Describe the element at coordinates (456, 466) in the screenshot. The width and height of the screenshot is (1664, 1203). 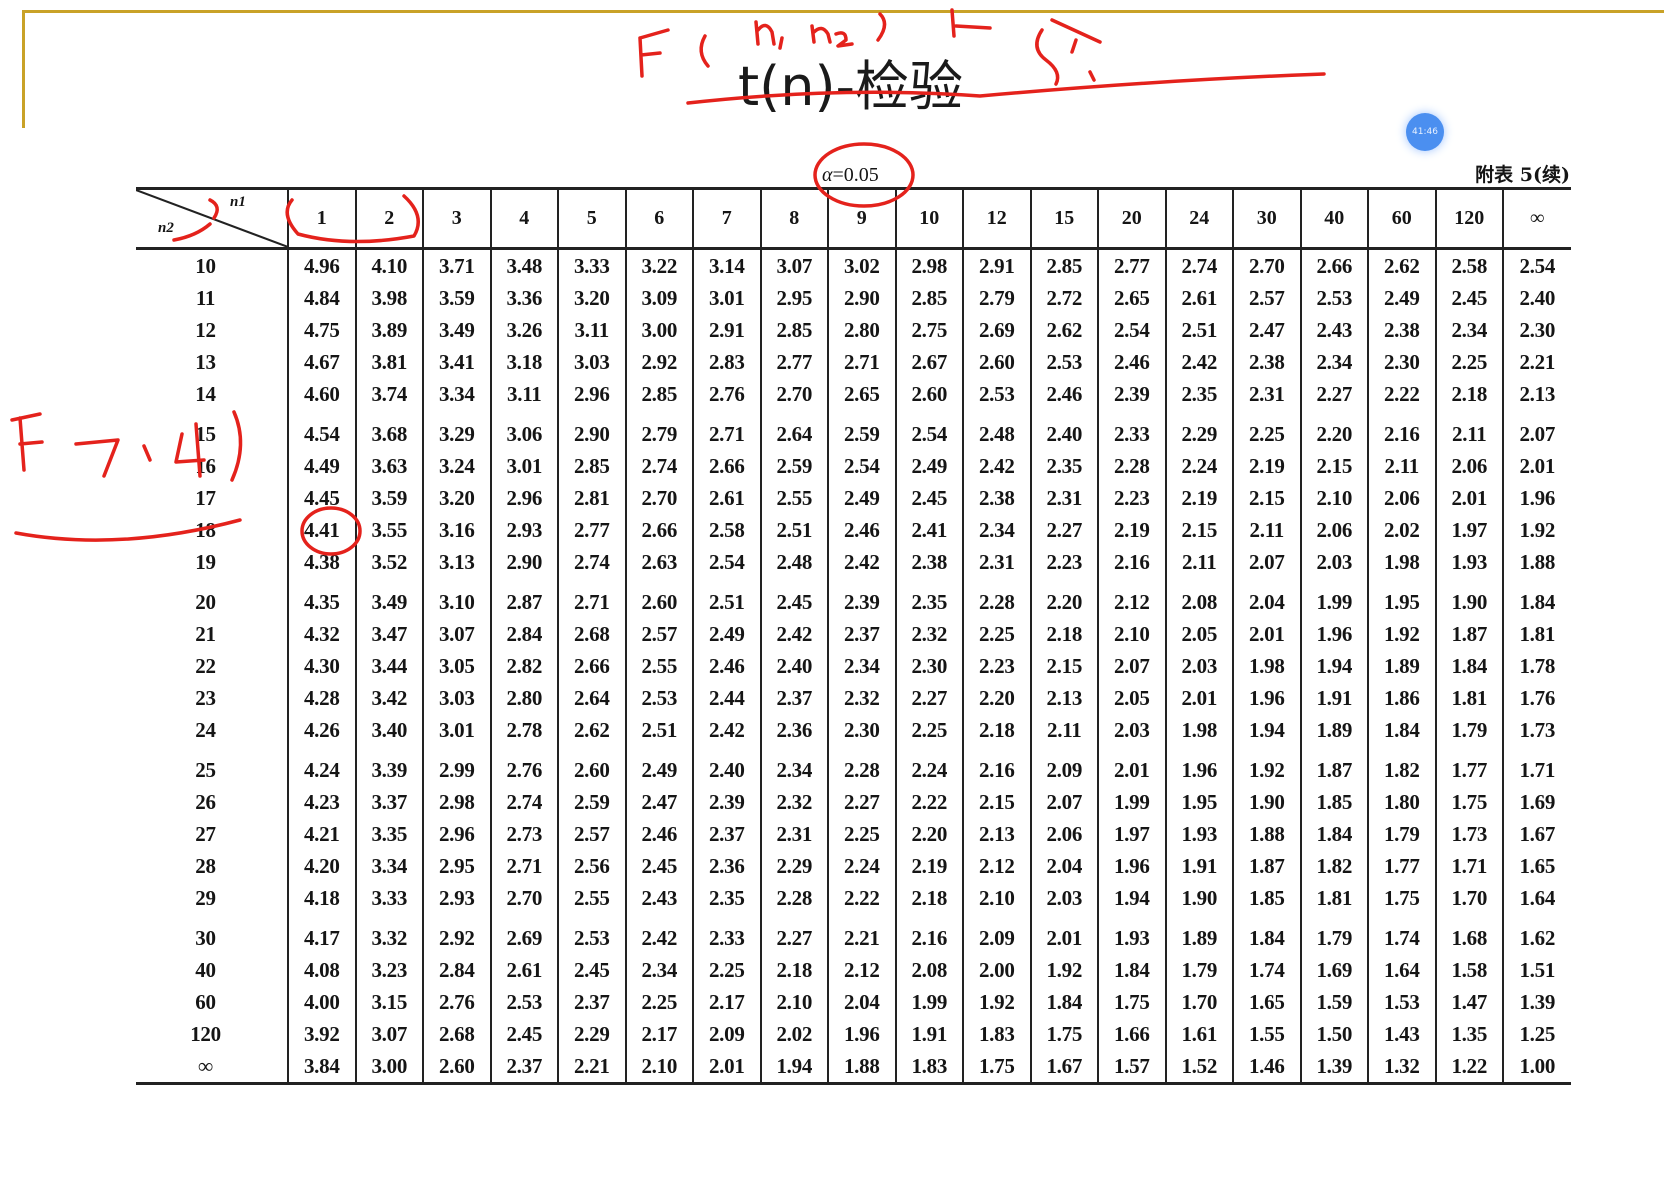
I see `table-cell: 3.24` at that location.